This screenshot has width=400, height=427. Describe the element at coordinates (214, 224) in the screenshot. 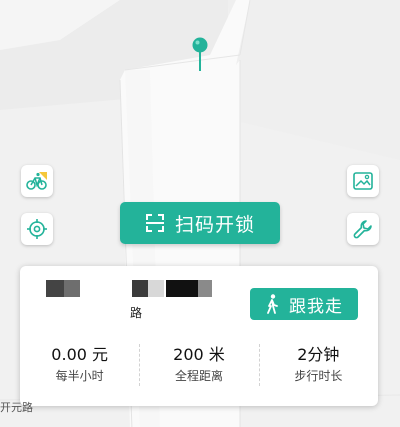

I see `scan-unlock-label: 扫码开锁` at that location.